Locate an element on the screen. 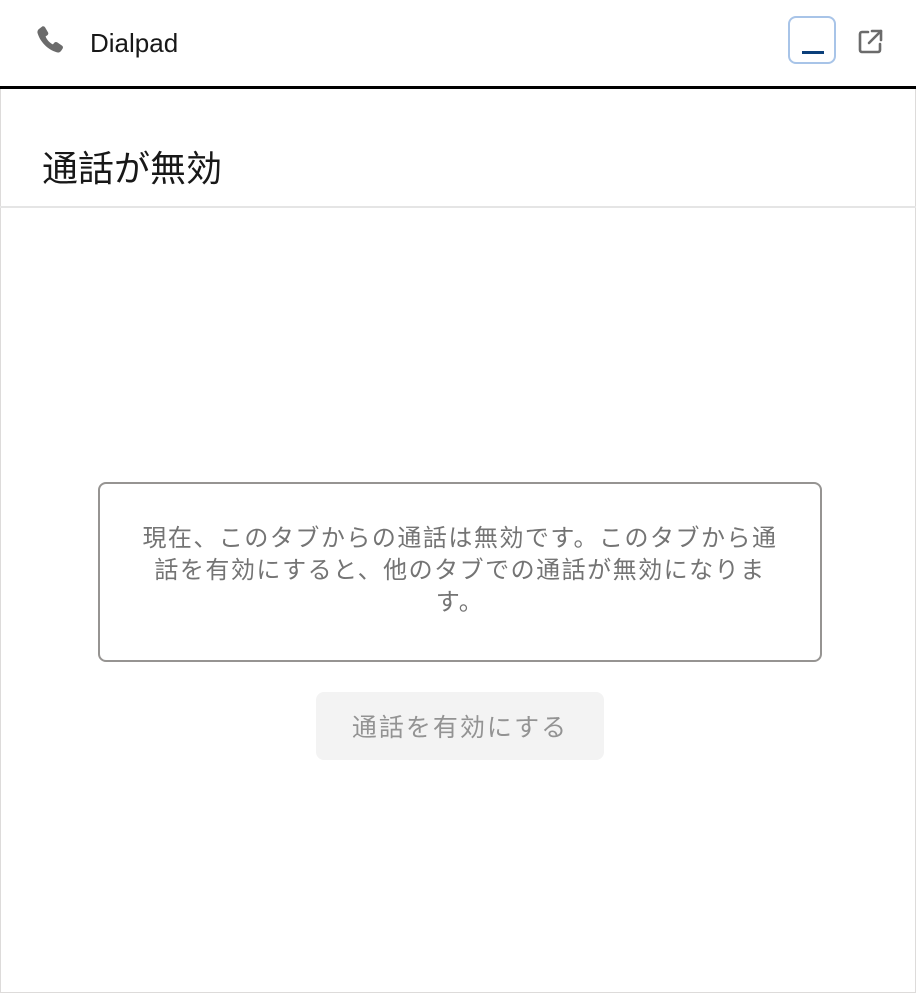 Image resolution: width=916 pixels, height=994 pixels. title-divider is located at coordinates (458, 207).